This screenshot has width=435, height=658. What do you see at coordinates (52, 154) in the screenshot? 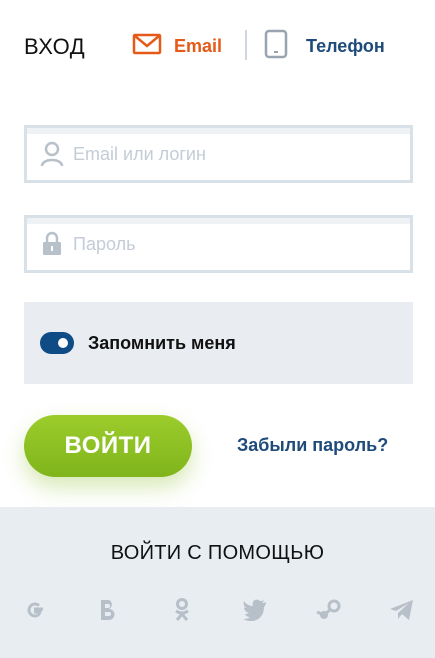
I see `user-icon` at bounding box center [52, 154].